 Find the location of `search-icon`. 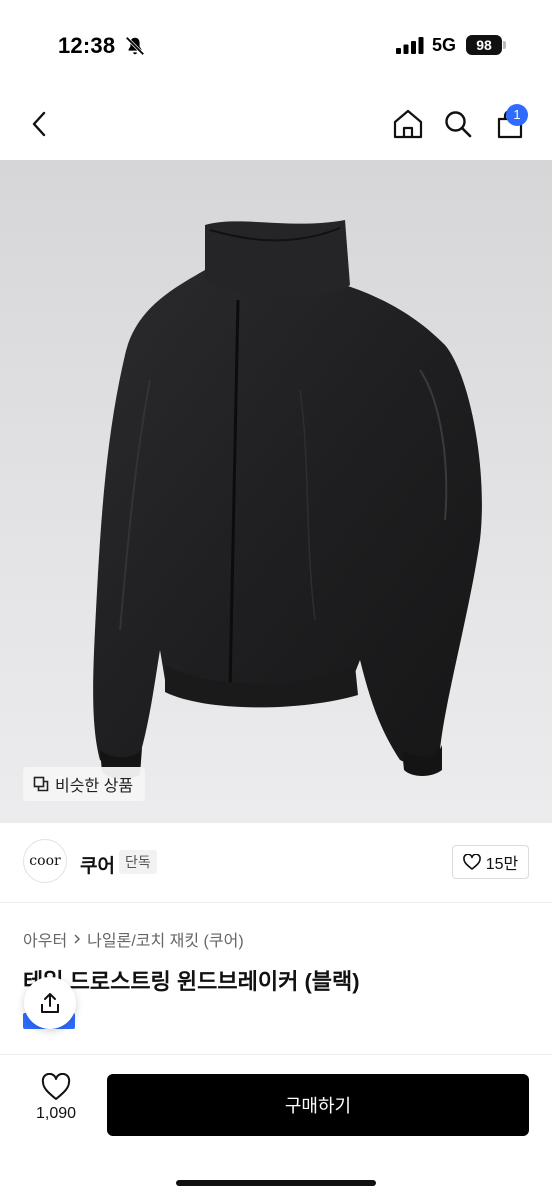

search-icon is located at coordinates (458, 124).